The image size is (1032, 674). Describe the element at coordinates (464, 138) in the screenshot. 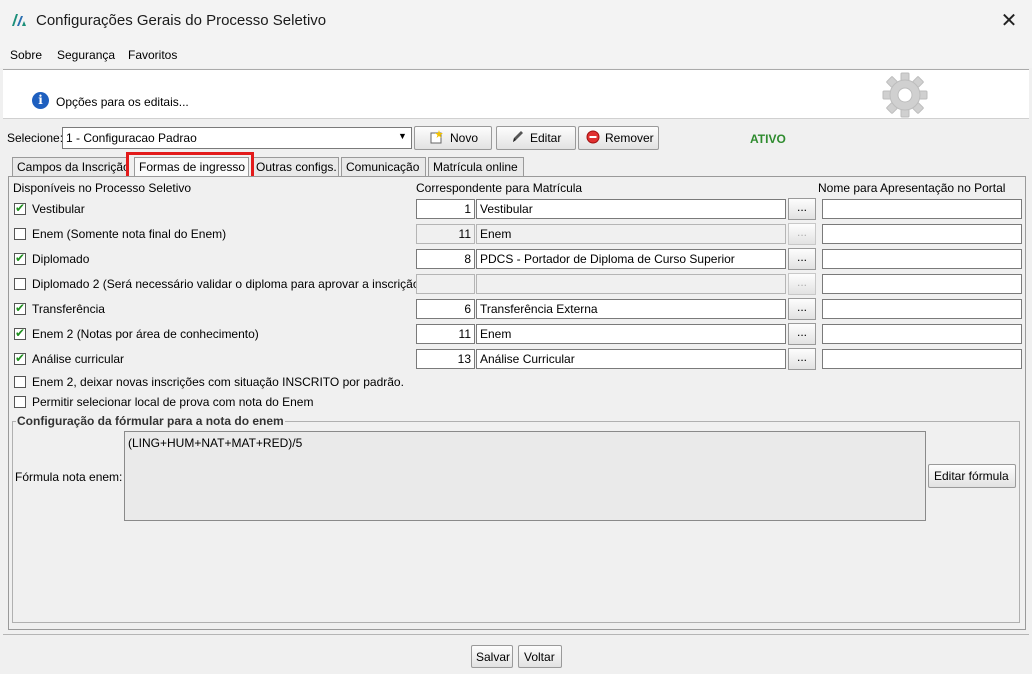

I see `novo-label: Novo` at that location.